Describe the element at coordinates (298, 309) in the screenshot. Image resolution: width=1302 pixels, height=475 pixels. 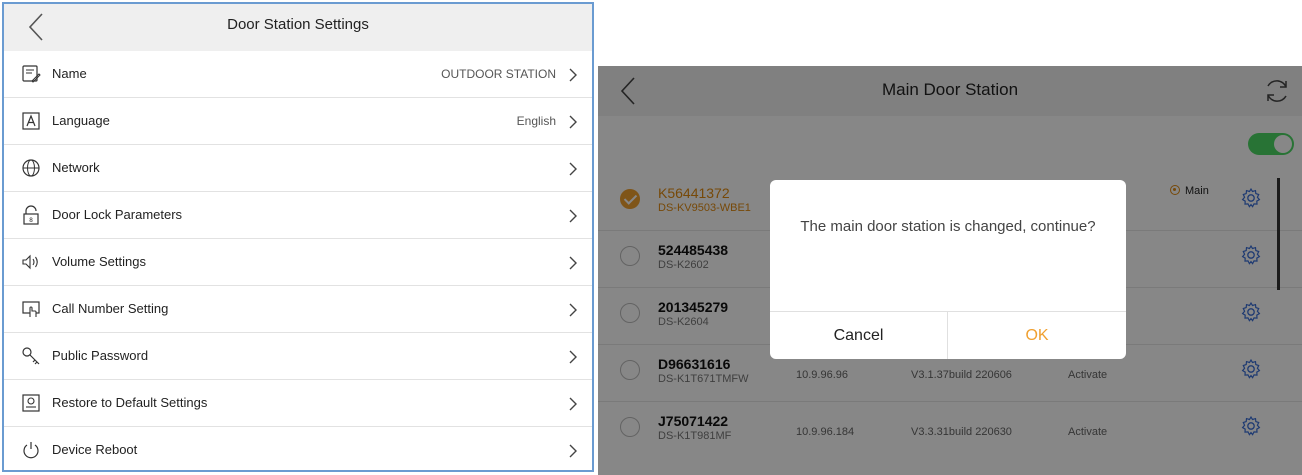
I see `settings-item-call-number: Call Number Setting` at that location.